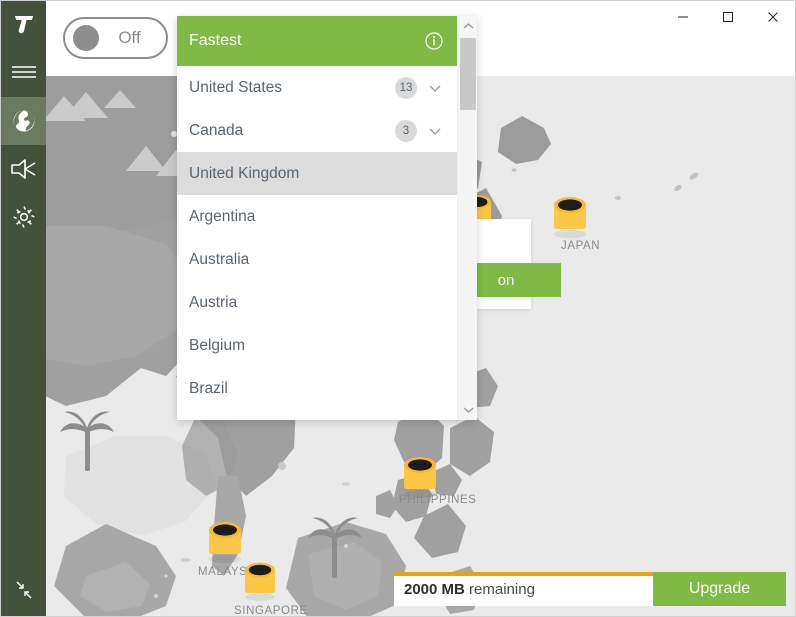  I want to click on scroll-up-button, so click(468, 26).